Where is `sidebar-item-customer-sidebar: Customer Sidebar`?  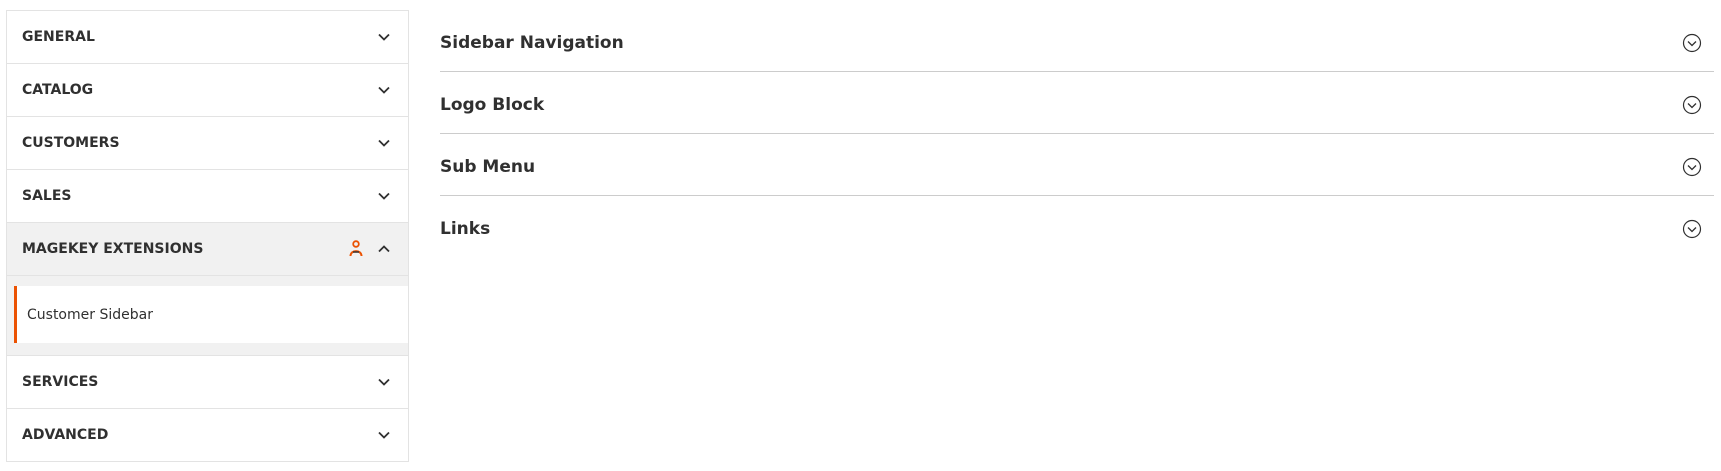
sidebar-item-customer-sidebar: Customer Sidebar is located at coordinates (211, 314).